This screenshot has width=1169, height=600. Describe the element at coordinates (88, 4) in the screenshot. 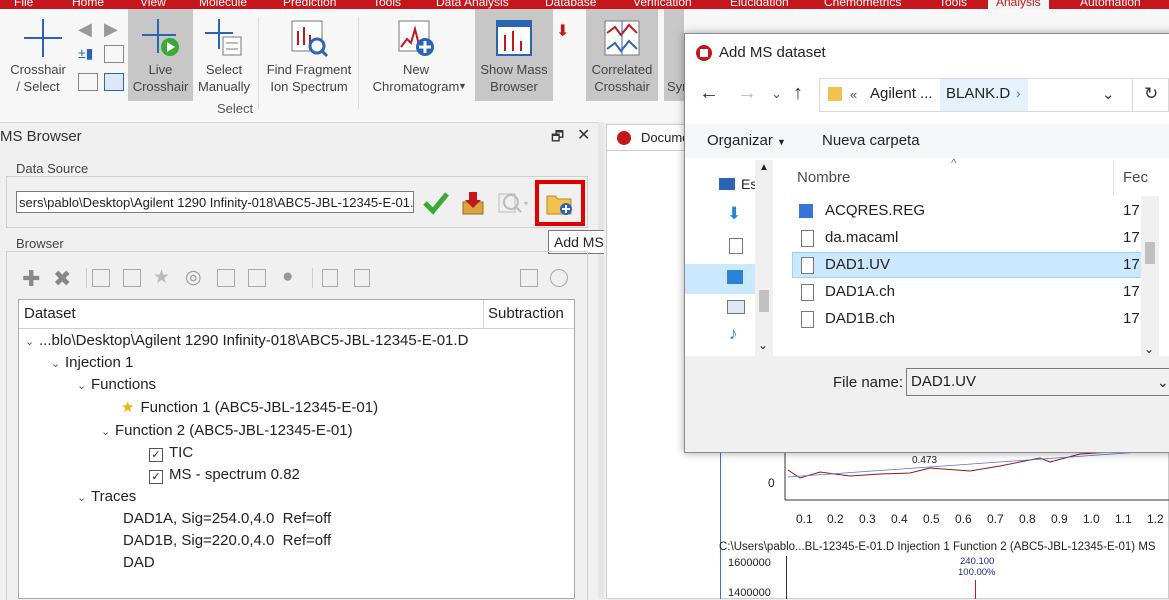

I see `menu-home: Home` at that location.